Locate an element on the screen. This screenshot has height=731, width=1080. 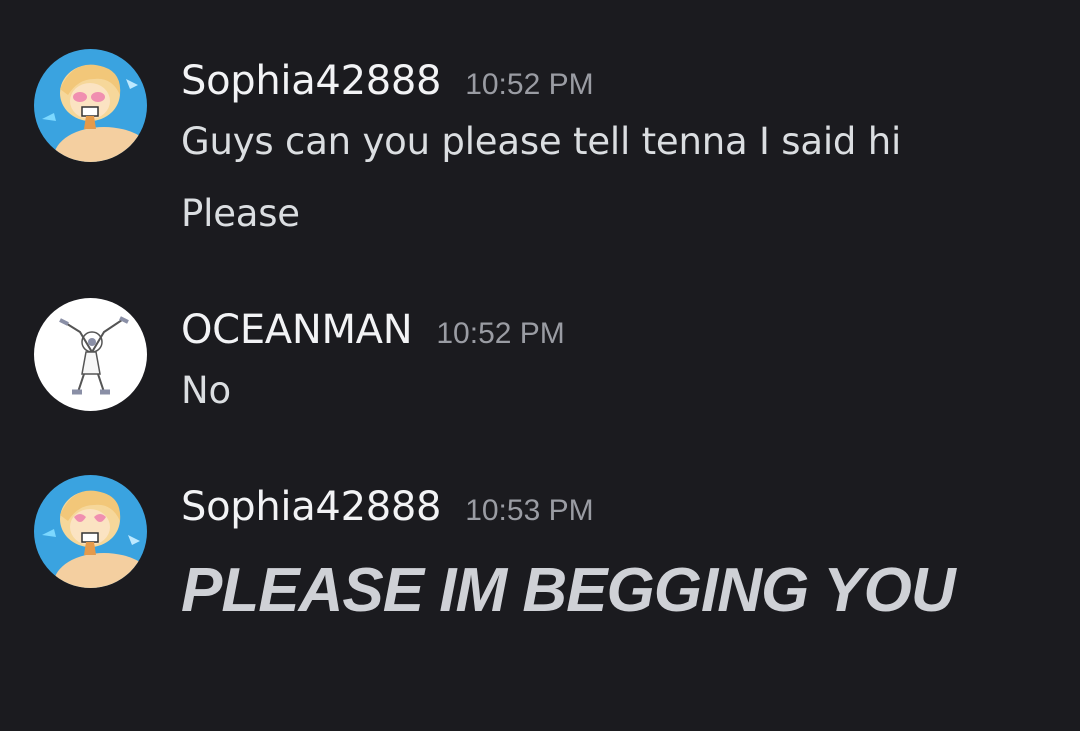
username: OCEANMAN is located at coordinates (297, 330).